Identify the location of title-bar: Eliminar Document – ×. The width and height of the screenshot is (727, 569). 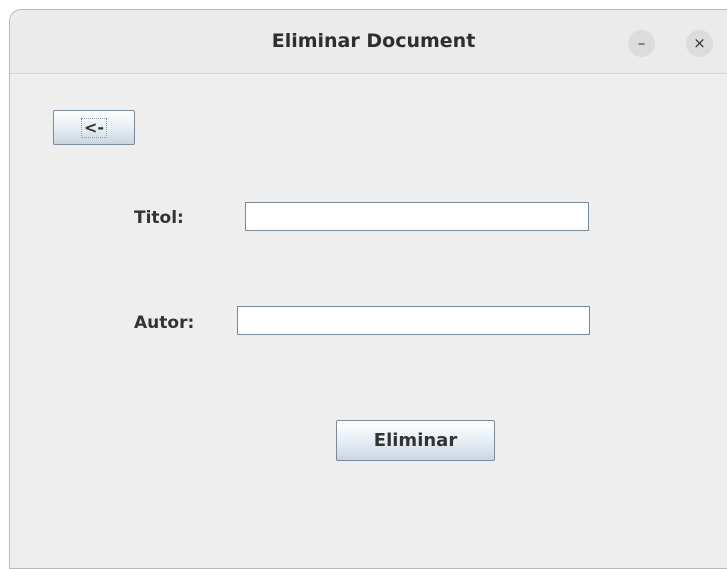
(368, 42).